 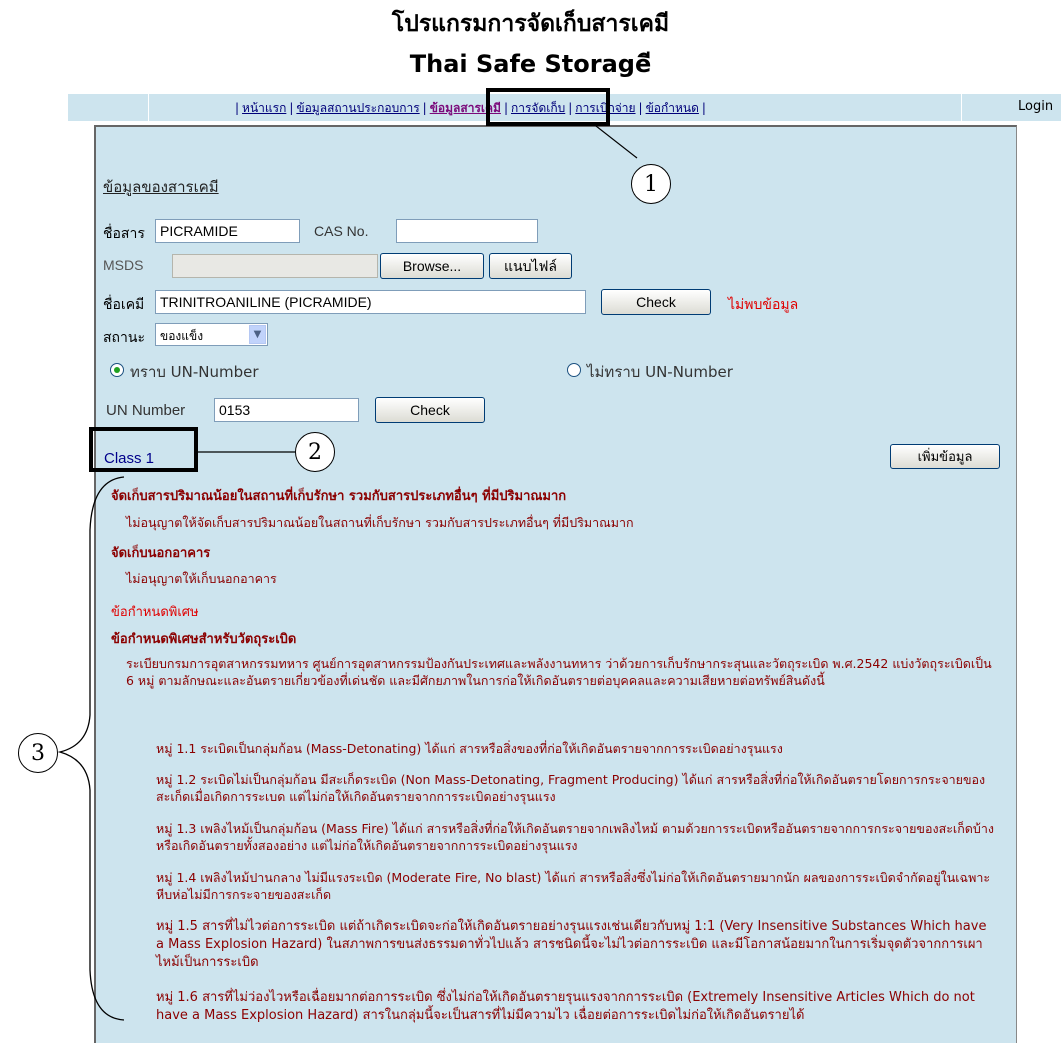 What do you see at coordinates (315, 452) in the screenshot?
I see `callout-2: 2` at bounding box center [315, 452].